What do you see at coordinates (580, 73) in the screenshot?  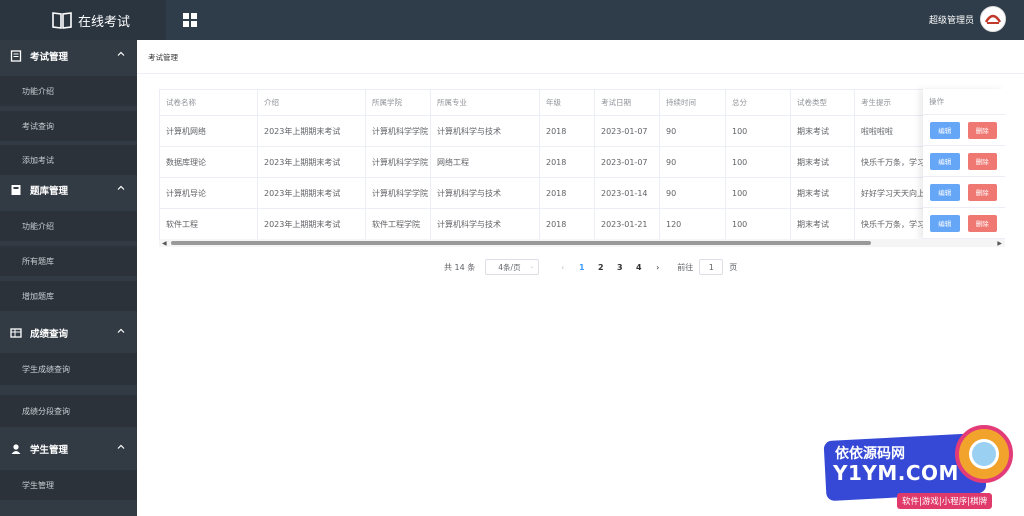 I see `divider` at bounding box center [580, 73].